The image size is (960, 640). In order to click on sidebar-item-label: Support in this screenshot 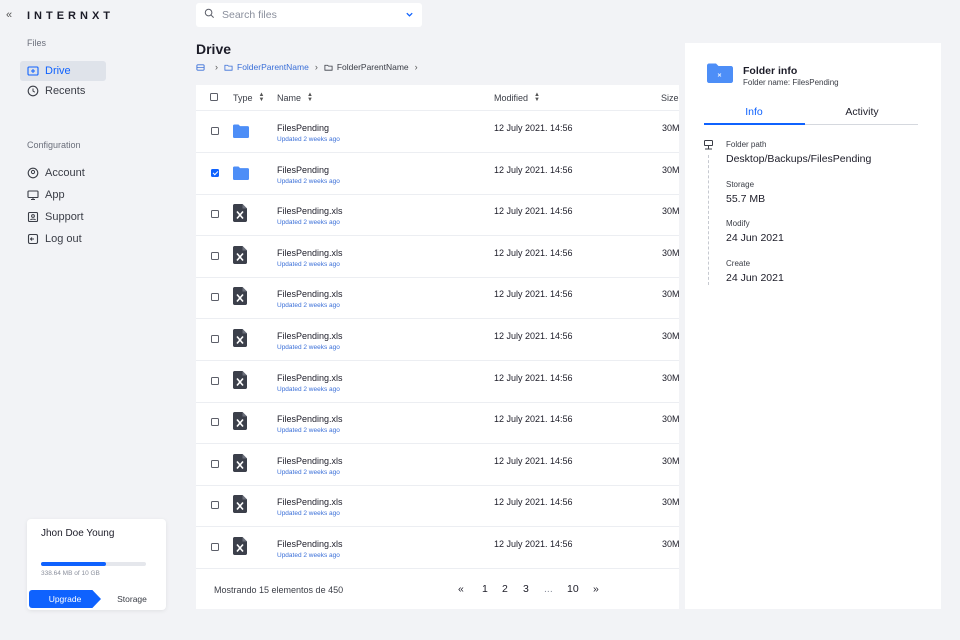, I will do `click(64, 217)`.